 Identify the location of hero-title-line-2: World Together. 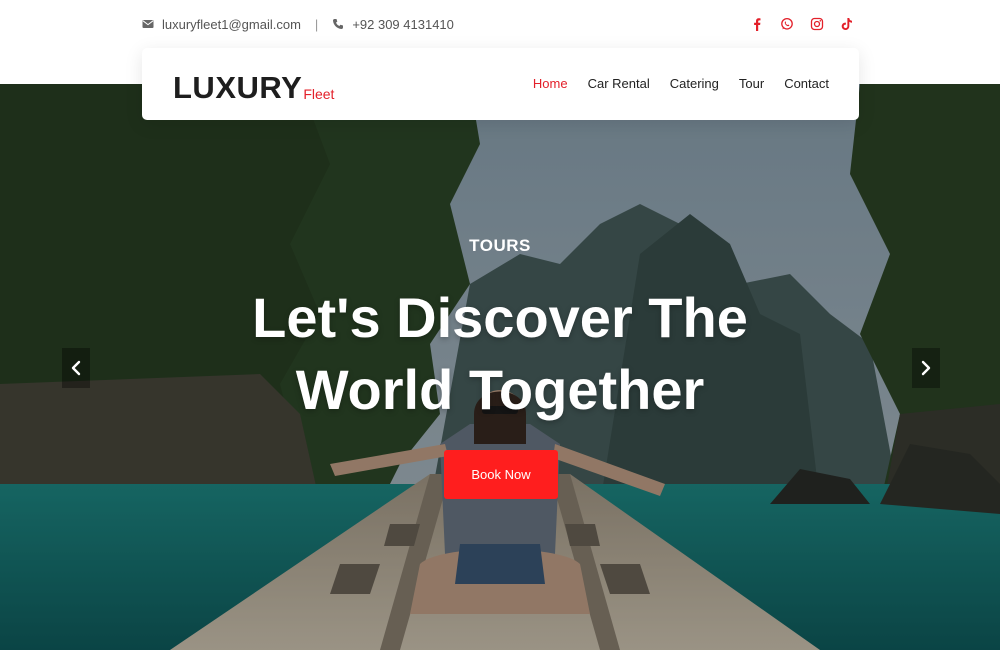
(500, 389).